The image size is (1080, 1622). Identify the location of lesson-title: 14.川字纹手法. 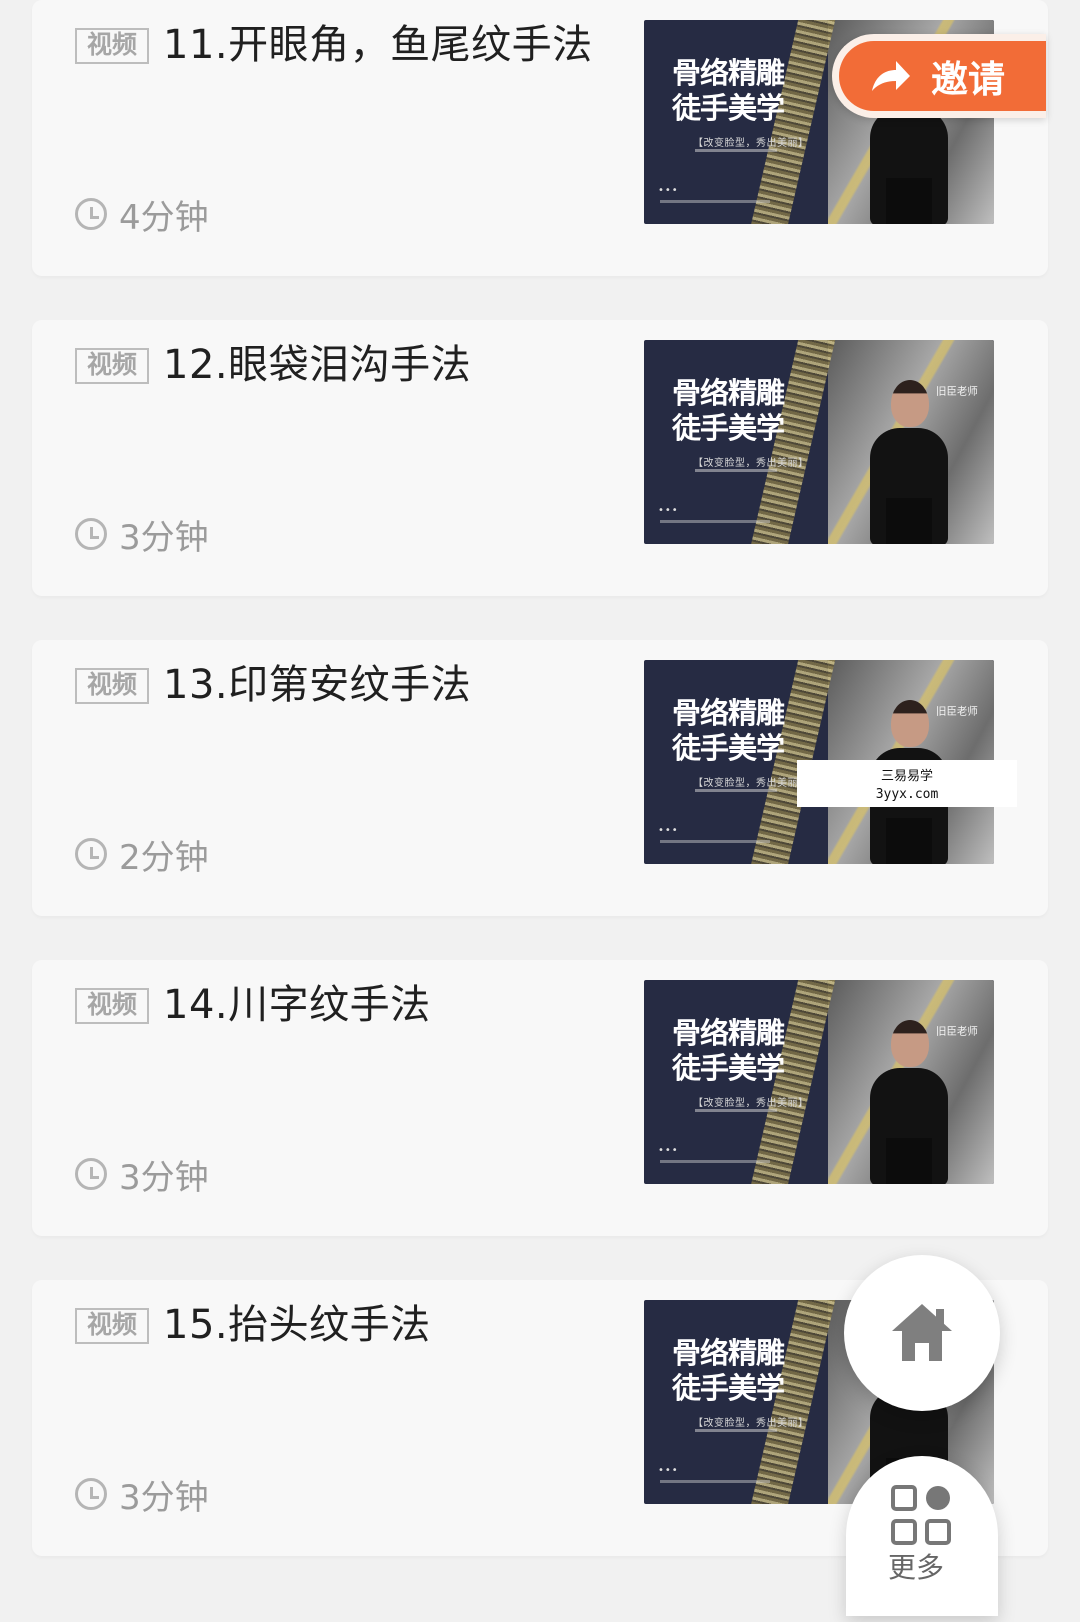
(345, 1005).